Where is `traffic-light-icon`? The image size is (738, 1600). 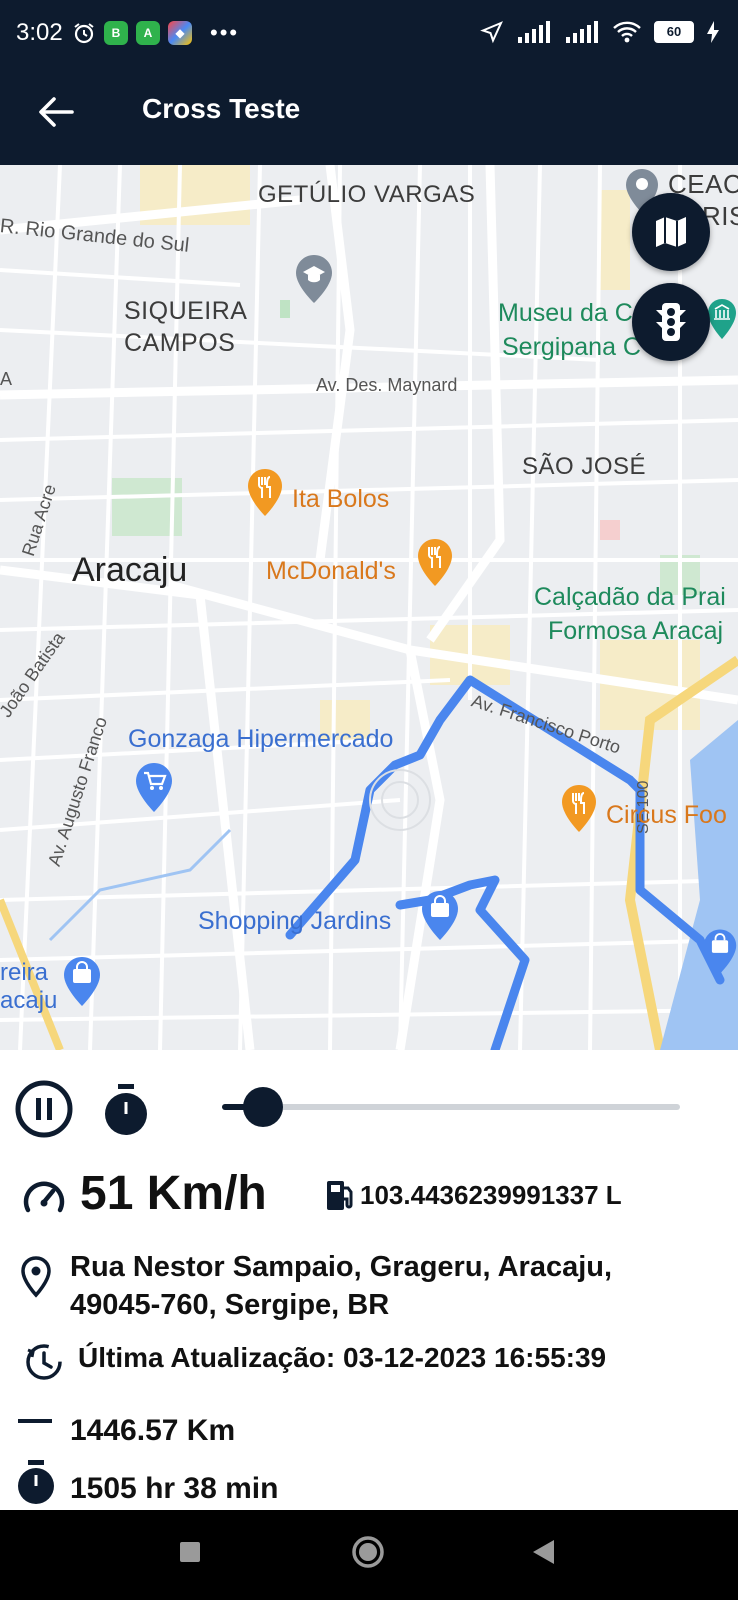
traffic-light-icon is located at coordinates (671, 322).